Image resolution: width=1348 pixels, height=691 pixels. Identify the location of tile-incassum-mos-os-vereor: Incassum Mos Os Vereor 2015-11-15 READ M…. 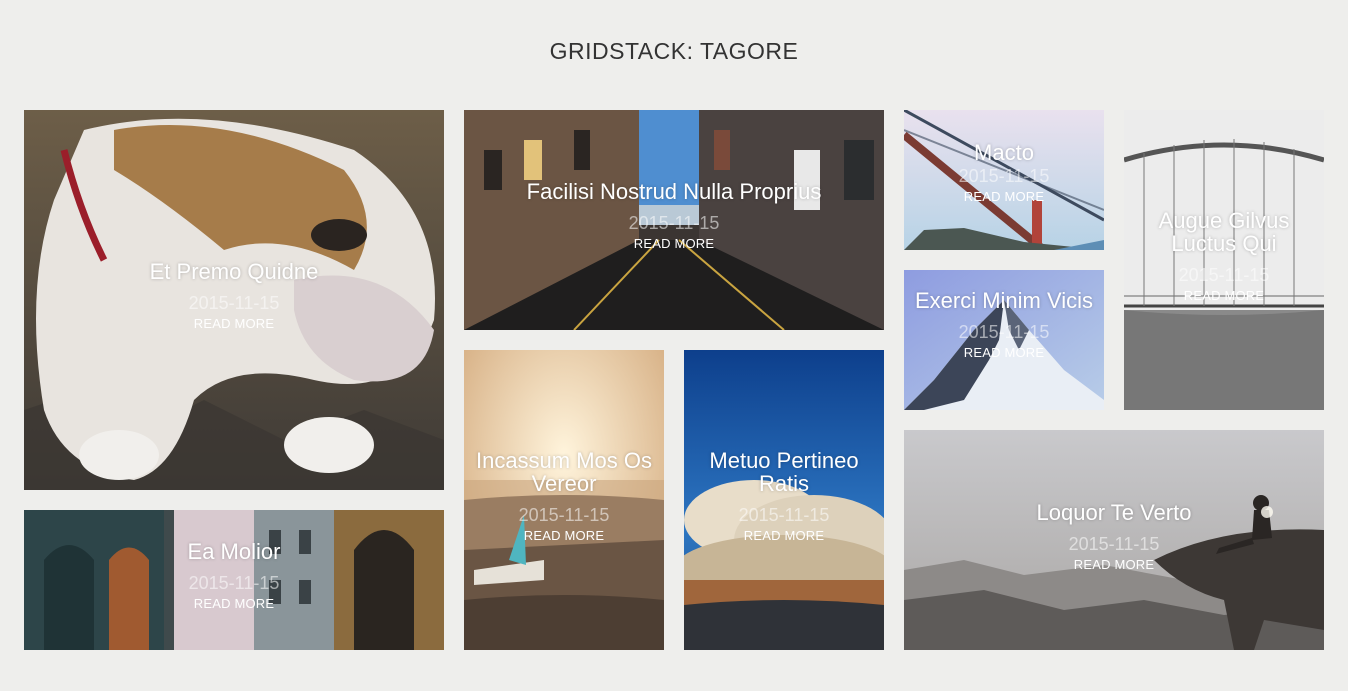
(564, 500).